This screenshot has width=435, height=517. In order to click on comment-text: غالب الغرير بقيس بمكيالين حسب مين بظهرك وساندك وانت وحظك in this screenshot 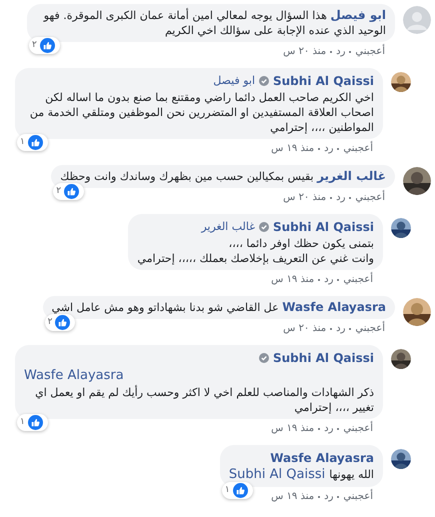, I will do `click(223, 176)`.